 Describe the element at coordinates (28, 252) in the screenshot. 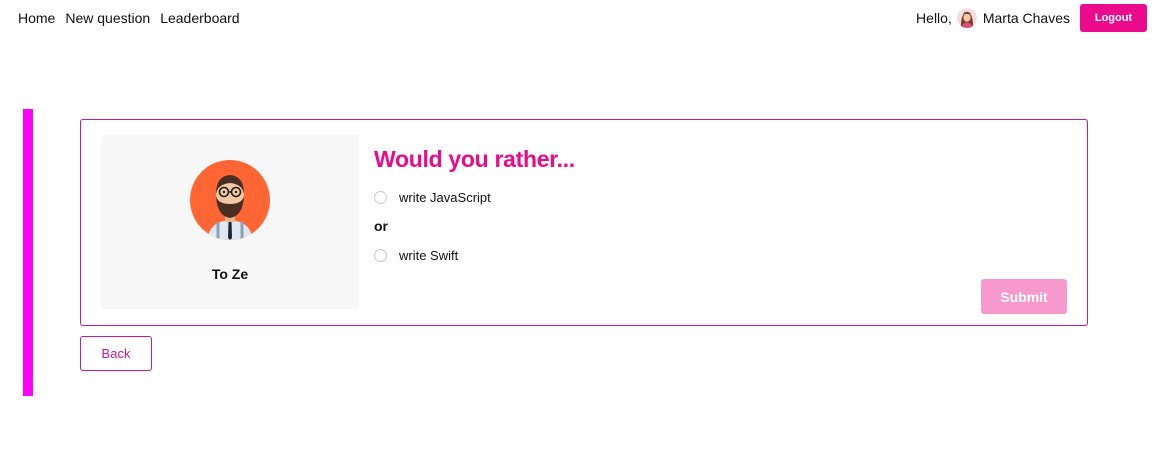

I see `accent-bar` at that location.